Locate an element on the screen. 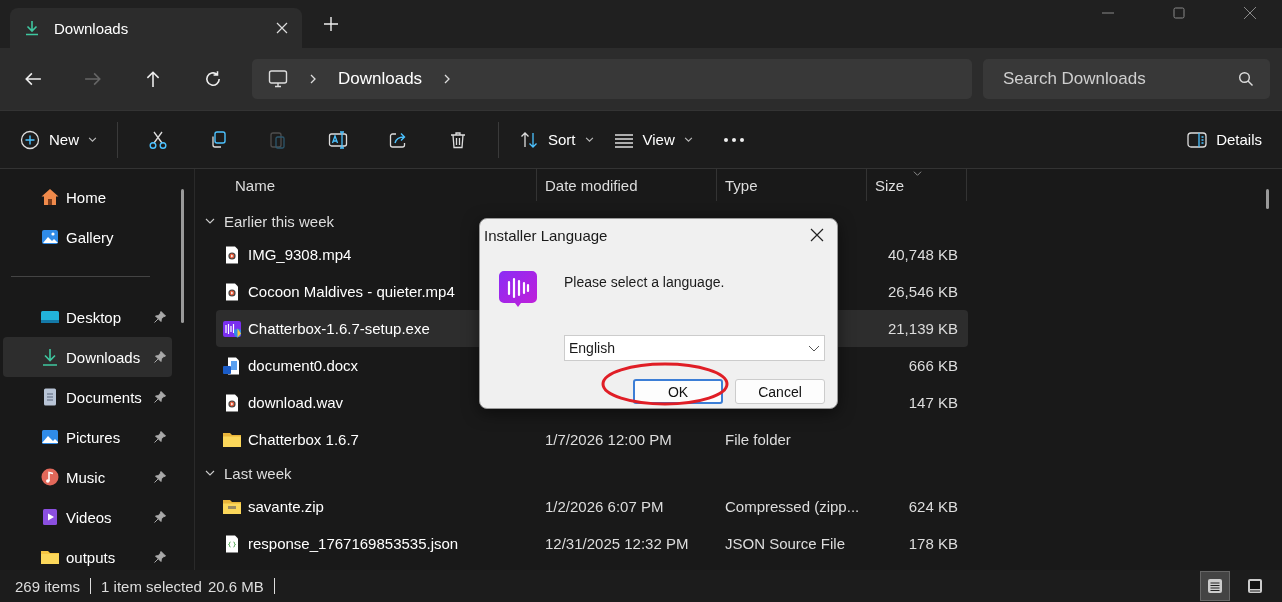 The image size is (1282, 602). file-size: 26,546 KB is located at coordinates (922, 291).